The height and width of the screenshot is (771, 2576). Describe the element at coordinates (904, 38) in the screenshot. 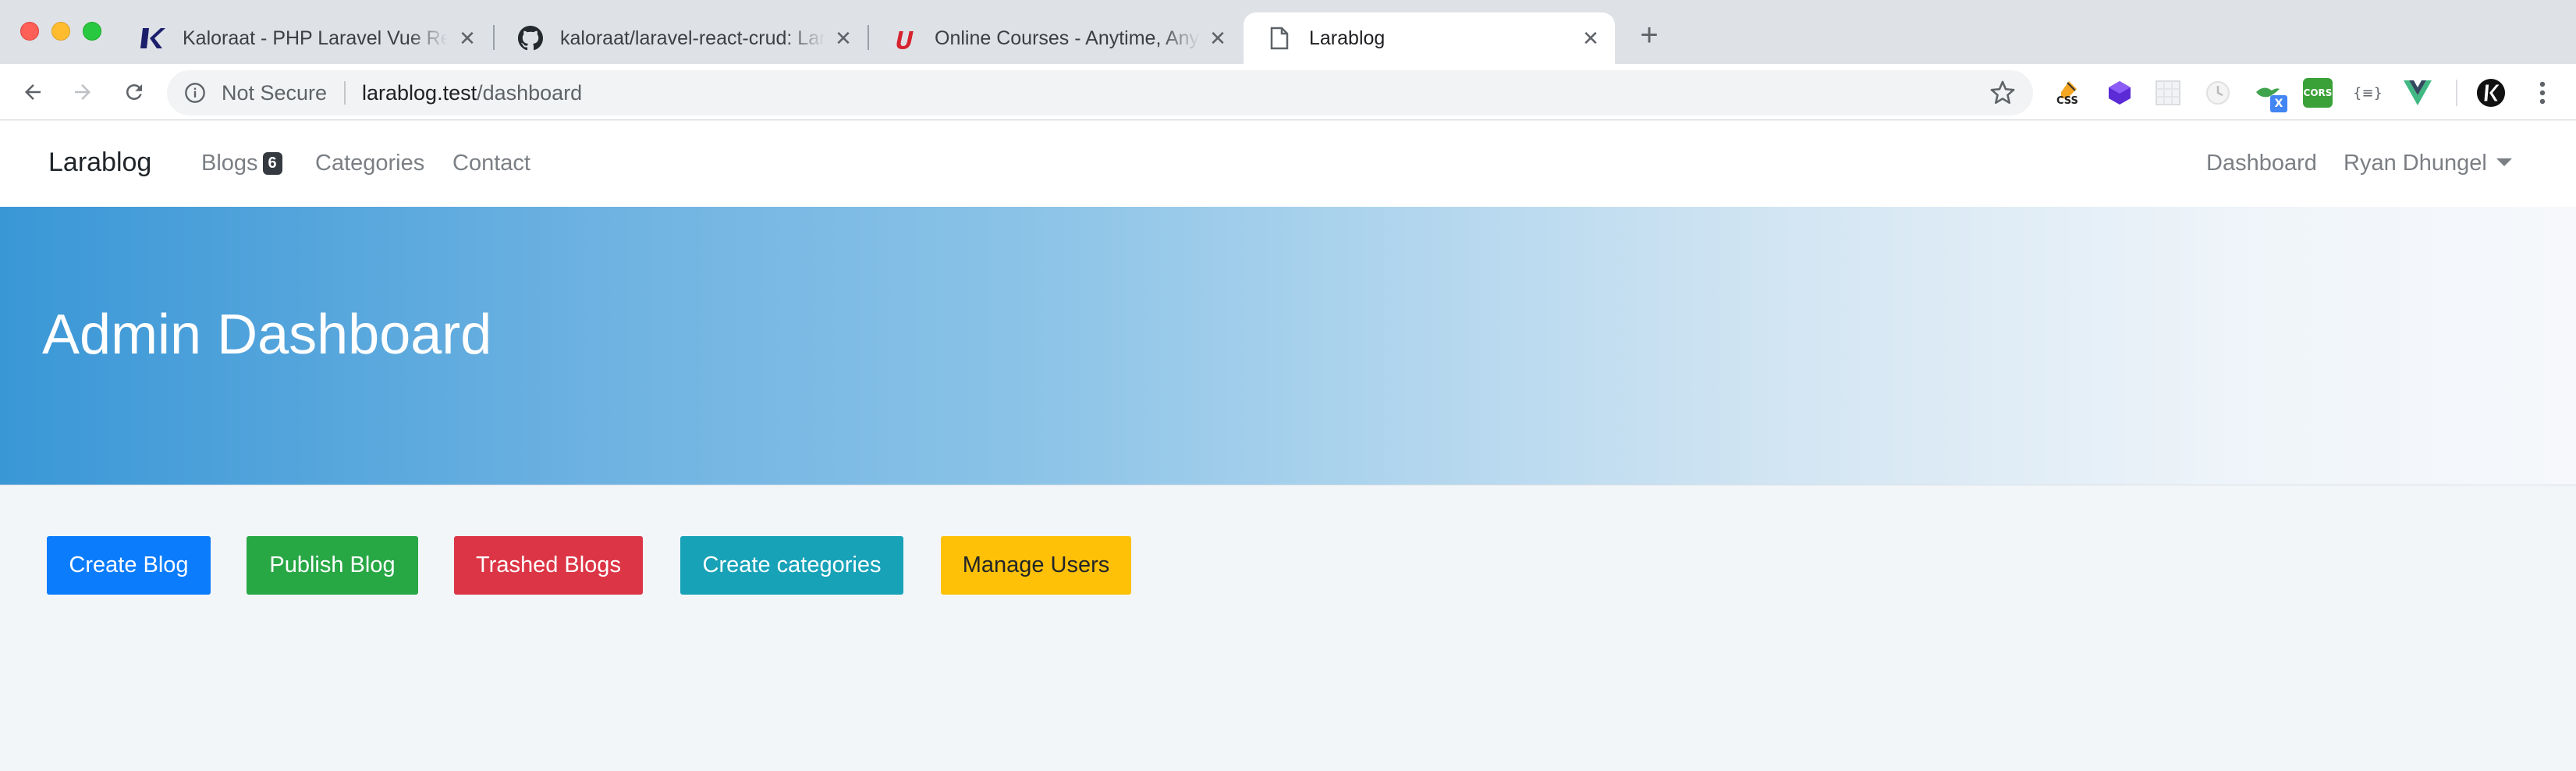

I see `udemy-icon` at that location.